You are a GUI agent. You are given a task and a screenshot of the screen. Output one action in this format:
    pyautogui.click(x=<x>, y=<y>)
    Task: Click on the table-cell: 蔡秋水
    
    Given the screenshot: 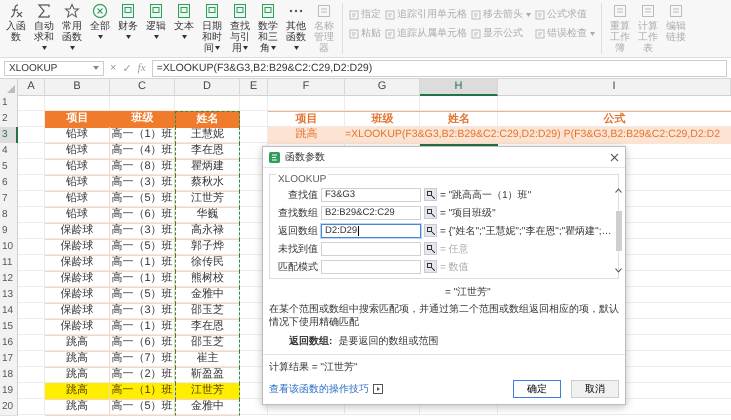 What is the action you would take?
    pyautogui.click(x=207, y=183)
    